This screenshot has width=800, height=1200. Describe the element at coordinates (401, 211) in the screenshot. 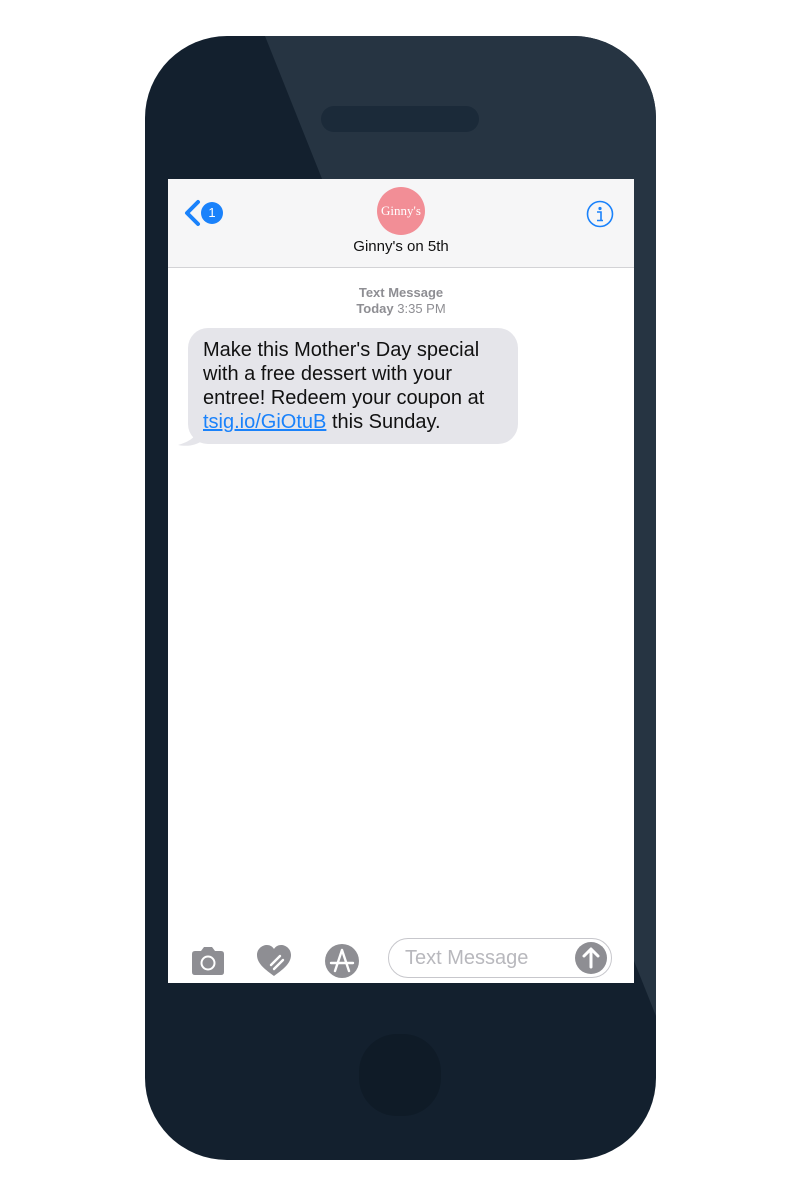

I see `contact-avatar: Ginny's` at that location.